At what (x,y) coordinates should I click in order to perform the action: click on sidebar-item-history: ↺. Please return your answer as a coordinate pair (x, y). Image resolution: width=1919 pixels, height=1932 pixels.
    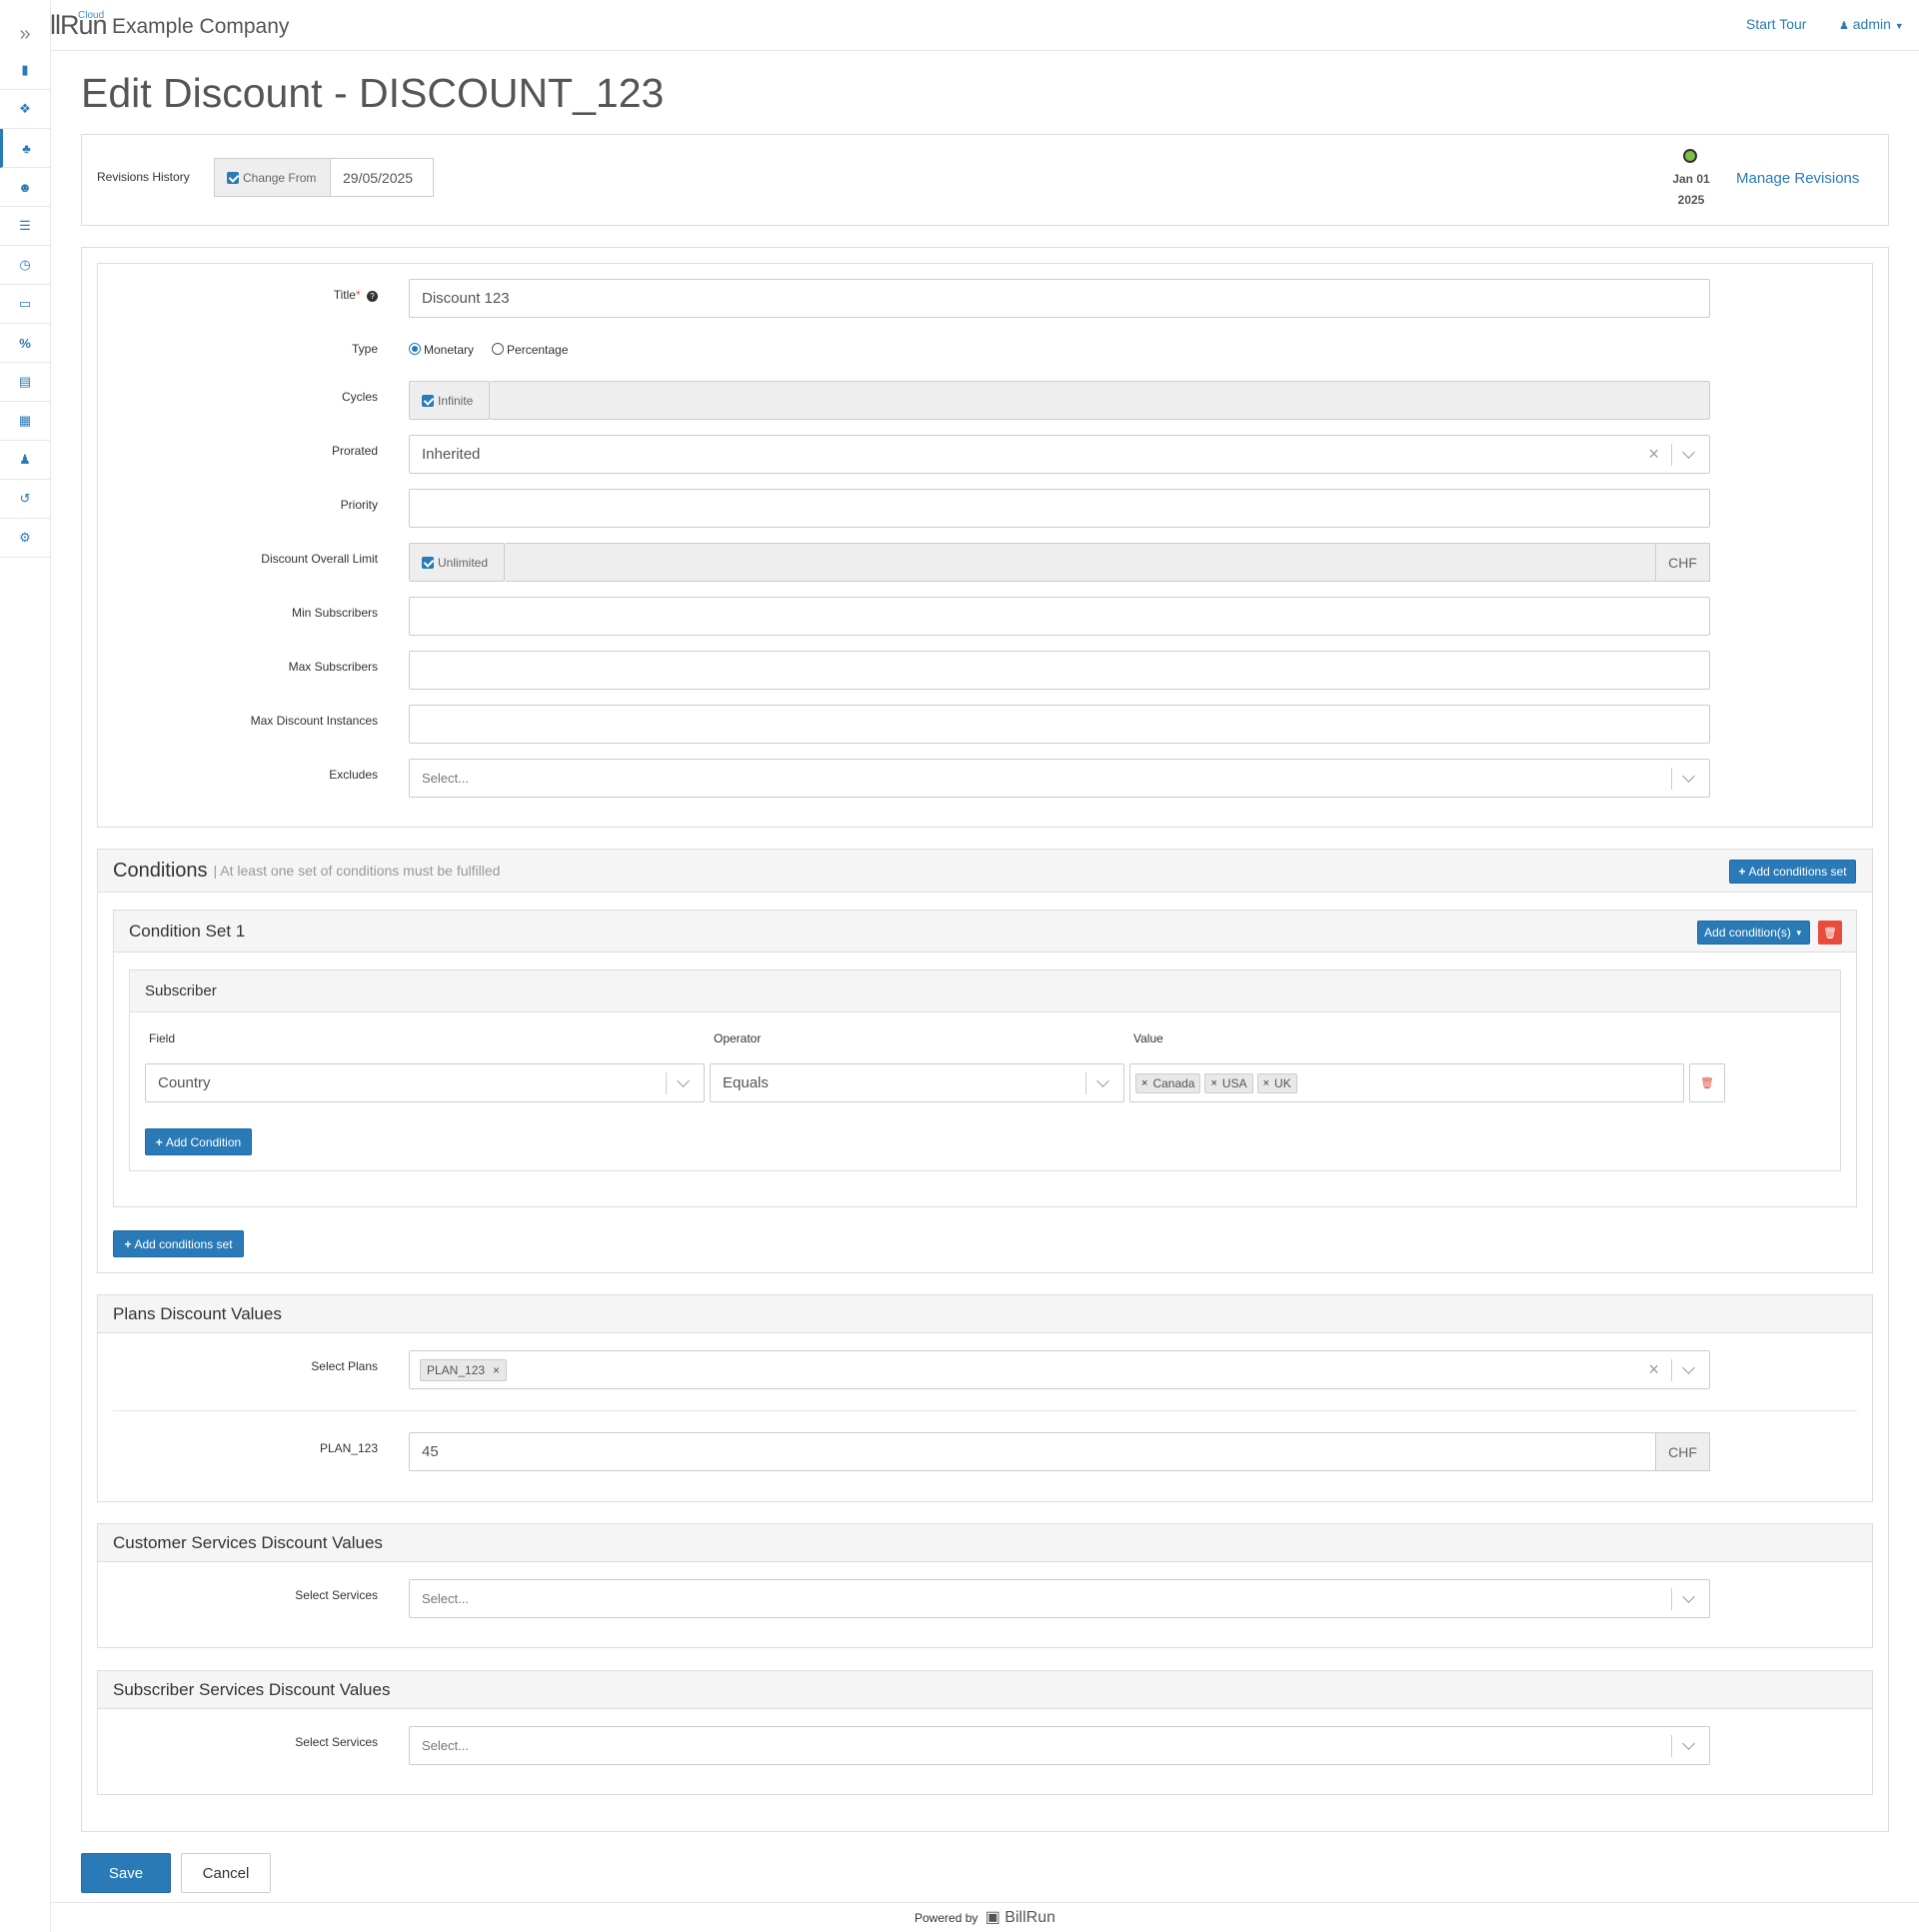
    Looking at the image, I should click on (25, 499).